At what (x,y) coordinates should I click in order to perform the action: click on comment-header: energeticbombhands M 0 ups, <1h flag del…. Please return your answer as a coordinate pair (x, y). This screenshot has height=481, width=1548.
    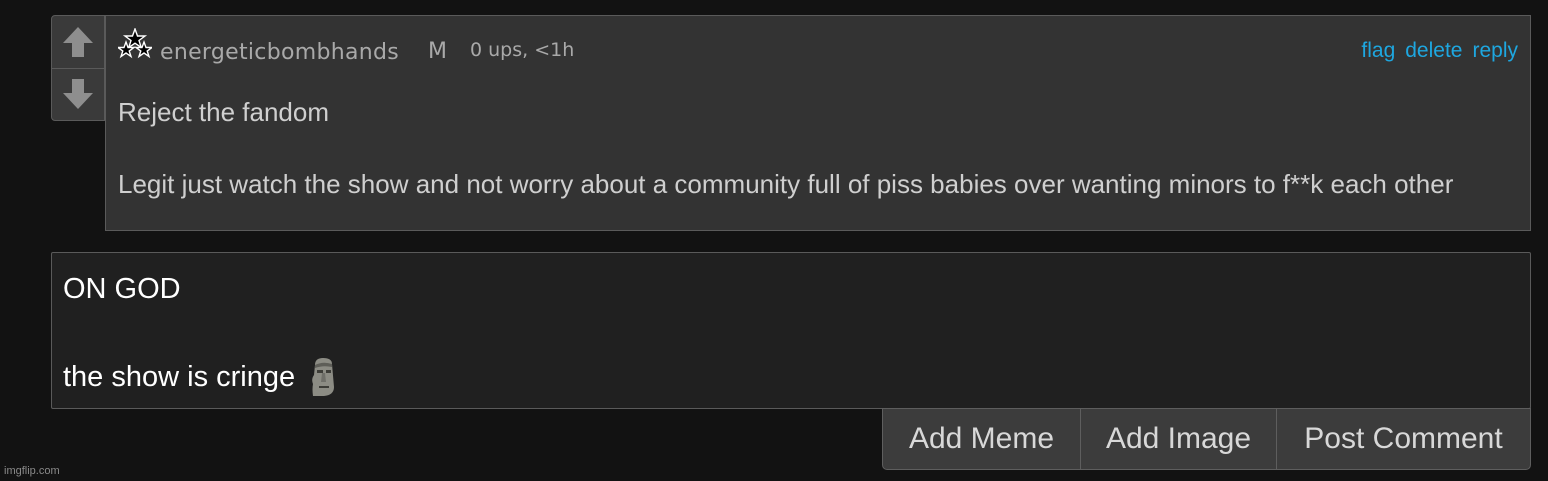
    Looking at the image, I should click on (818, 45).